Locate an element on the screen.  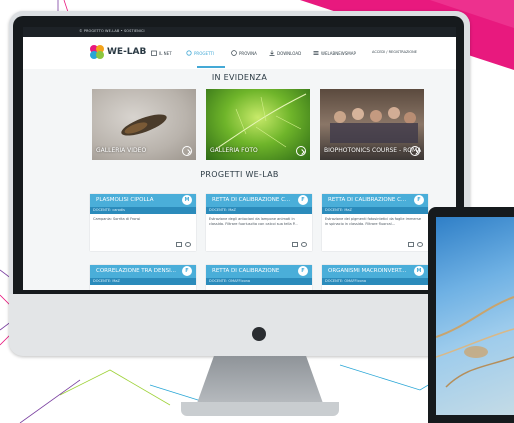
nav-active-indicator is located at coordinates (211, 67).